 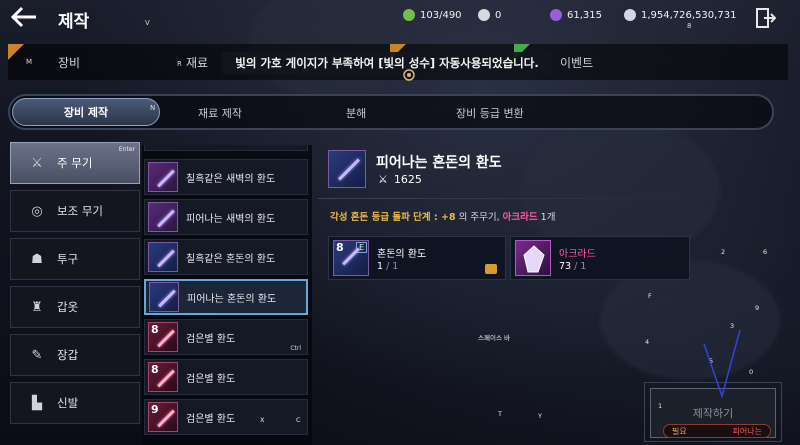 I want to click on exit-icon, so click(x=765, y=18).